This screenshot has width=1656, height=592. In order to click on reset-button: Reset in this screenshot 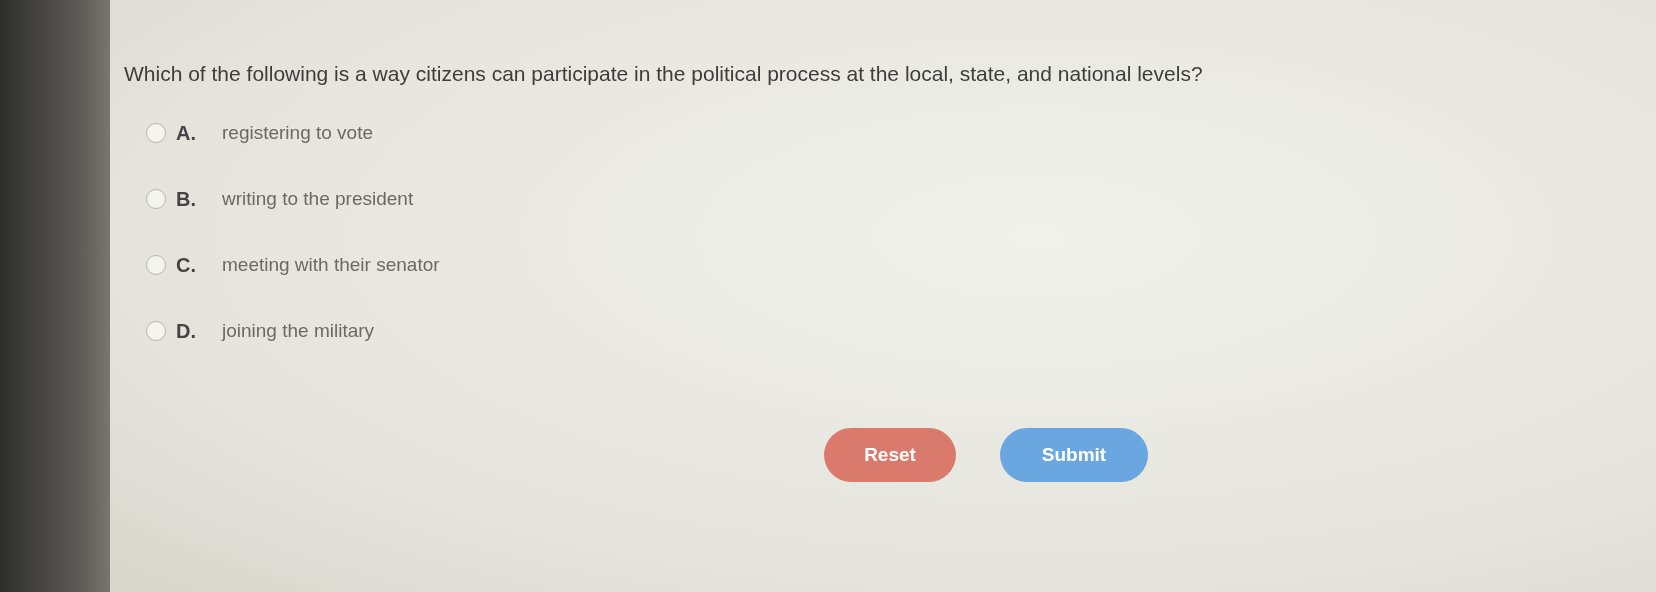, I will do `click(890, 455)`.